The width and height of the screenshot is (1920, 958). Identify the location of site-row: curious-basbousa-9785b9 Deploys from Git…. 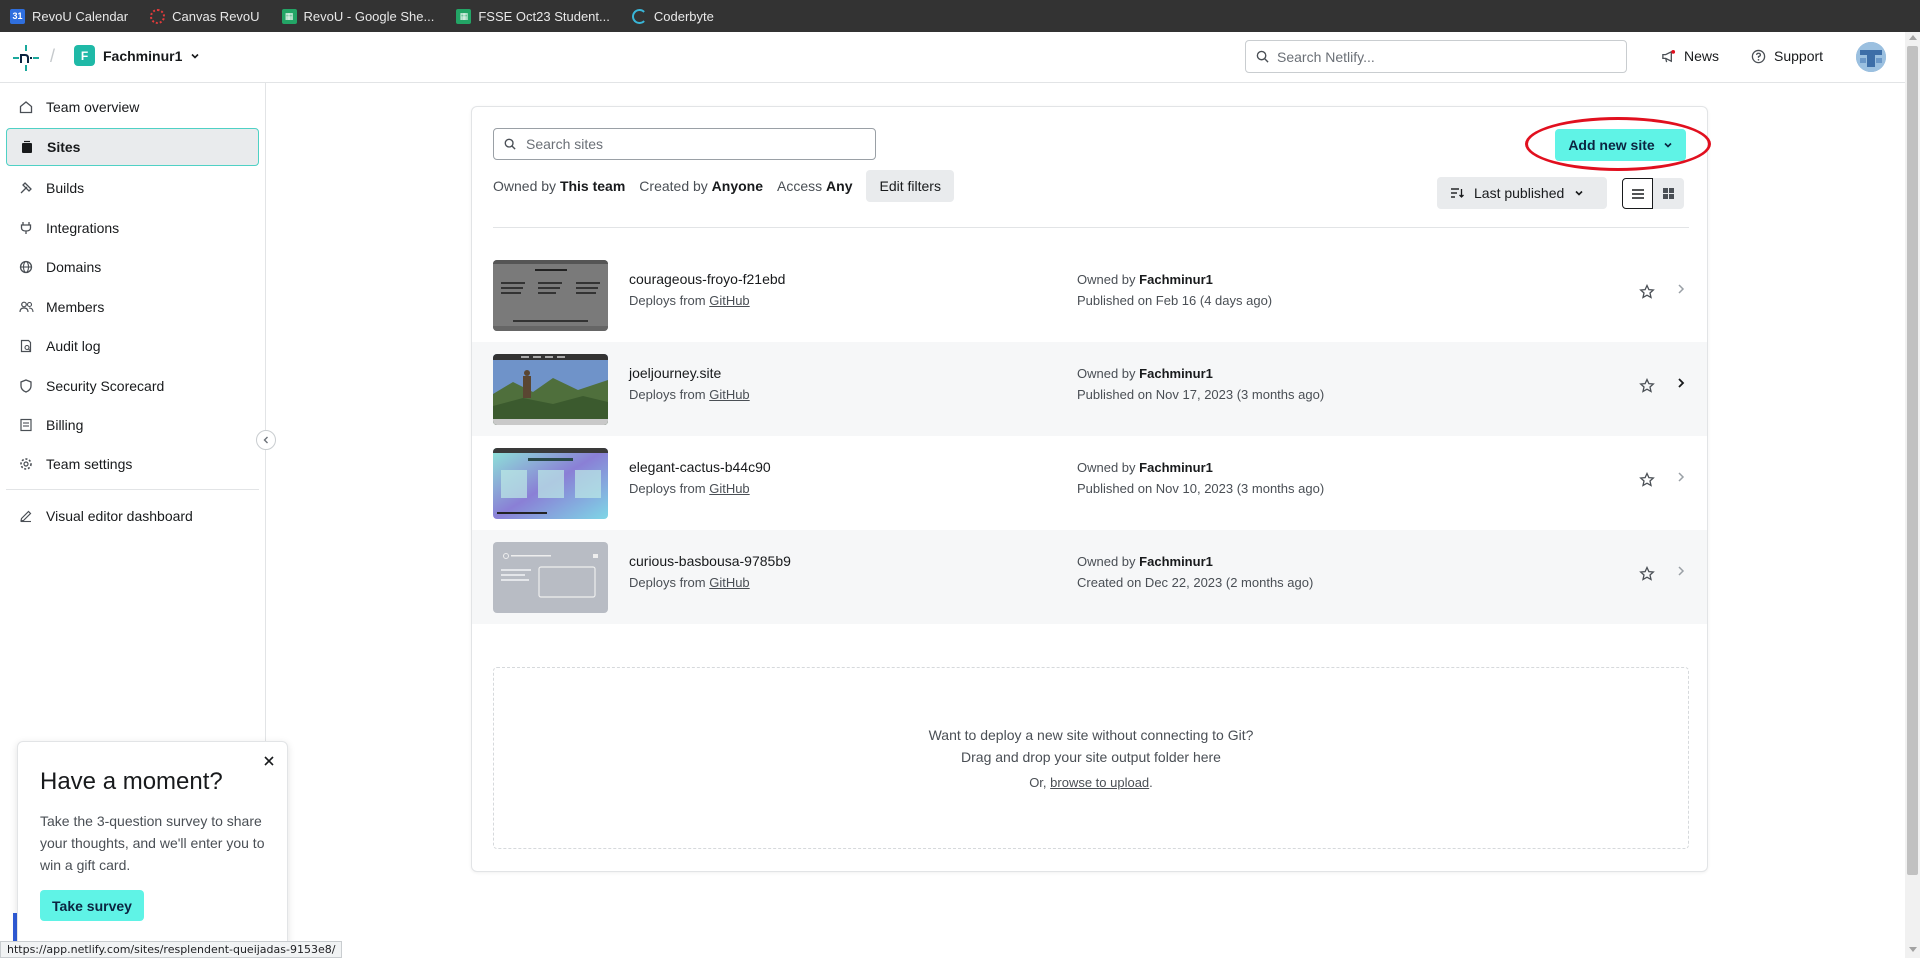
(1089, 577).